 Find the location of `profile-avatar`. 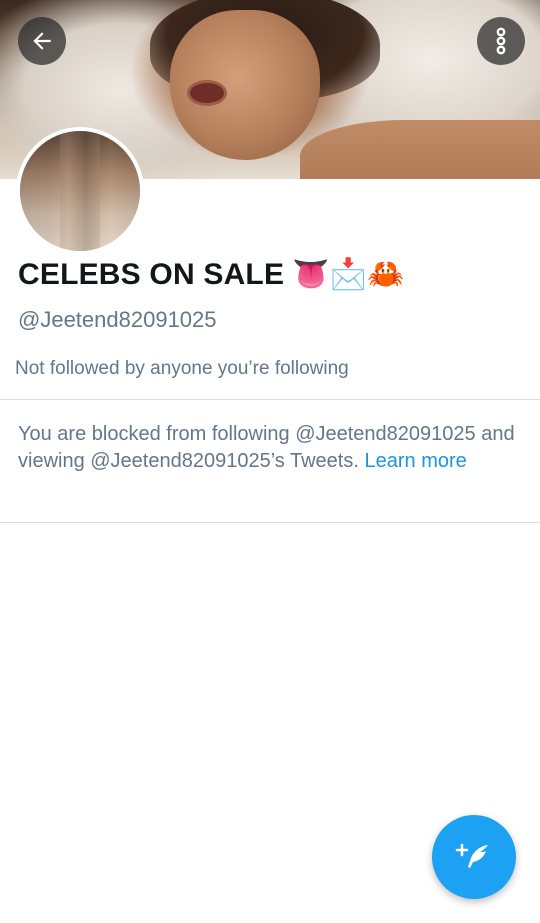

profile-avatar is located at coordinates (80, 191).